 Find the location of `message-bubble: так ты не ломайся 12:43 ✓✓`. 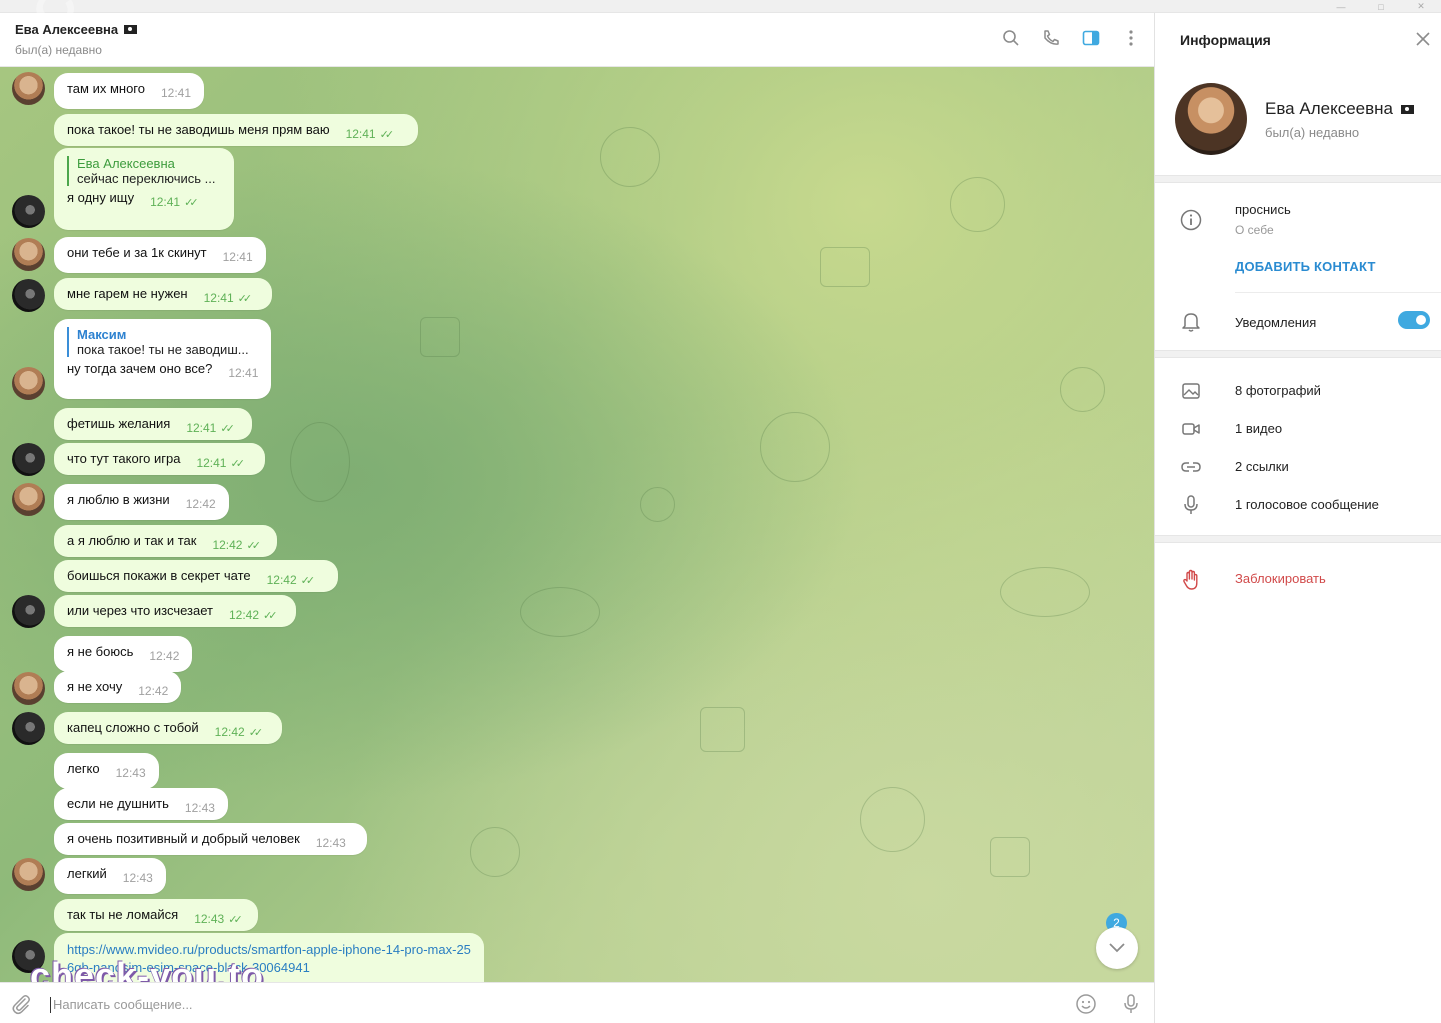

message-bubble: так ты не ломайся 12:43 ✓✓ is located at coordinates (156, 915).